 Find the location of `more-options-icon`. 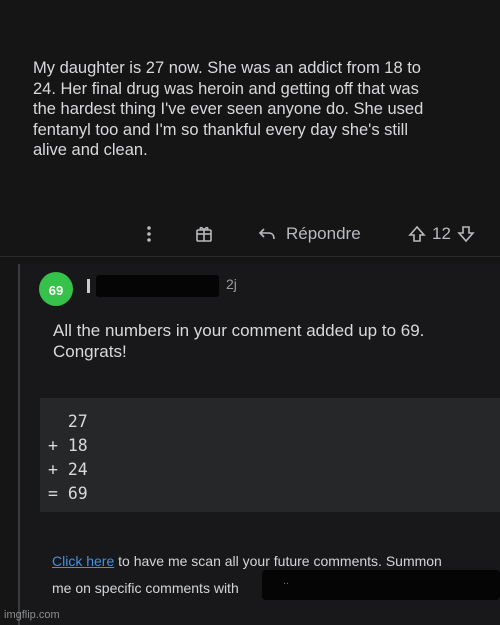

more-options-icon is located at coordinates (149, 234).